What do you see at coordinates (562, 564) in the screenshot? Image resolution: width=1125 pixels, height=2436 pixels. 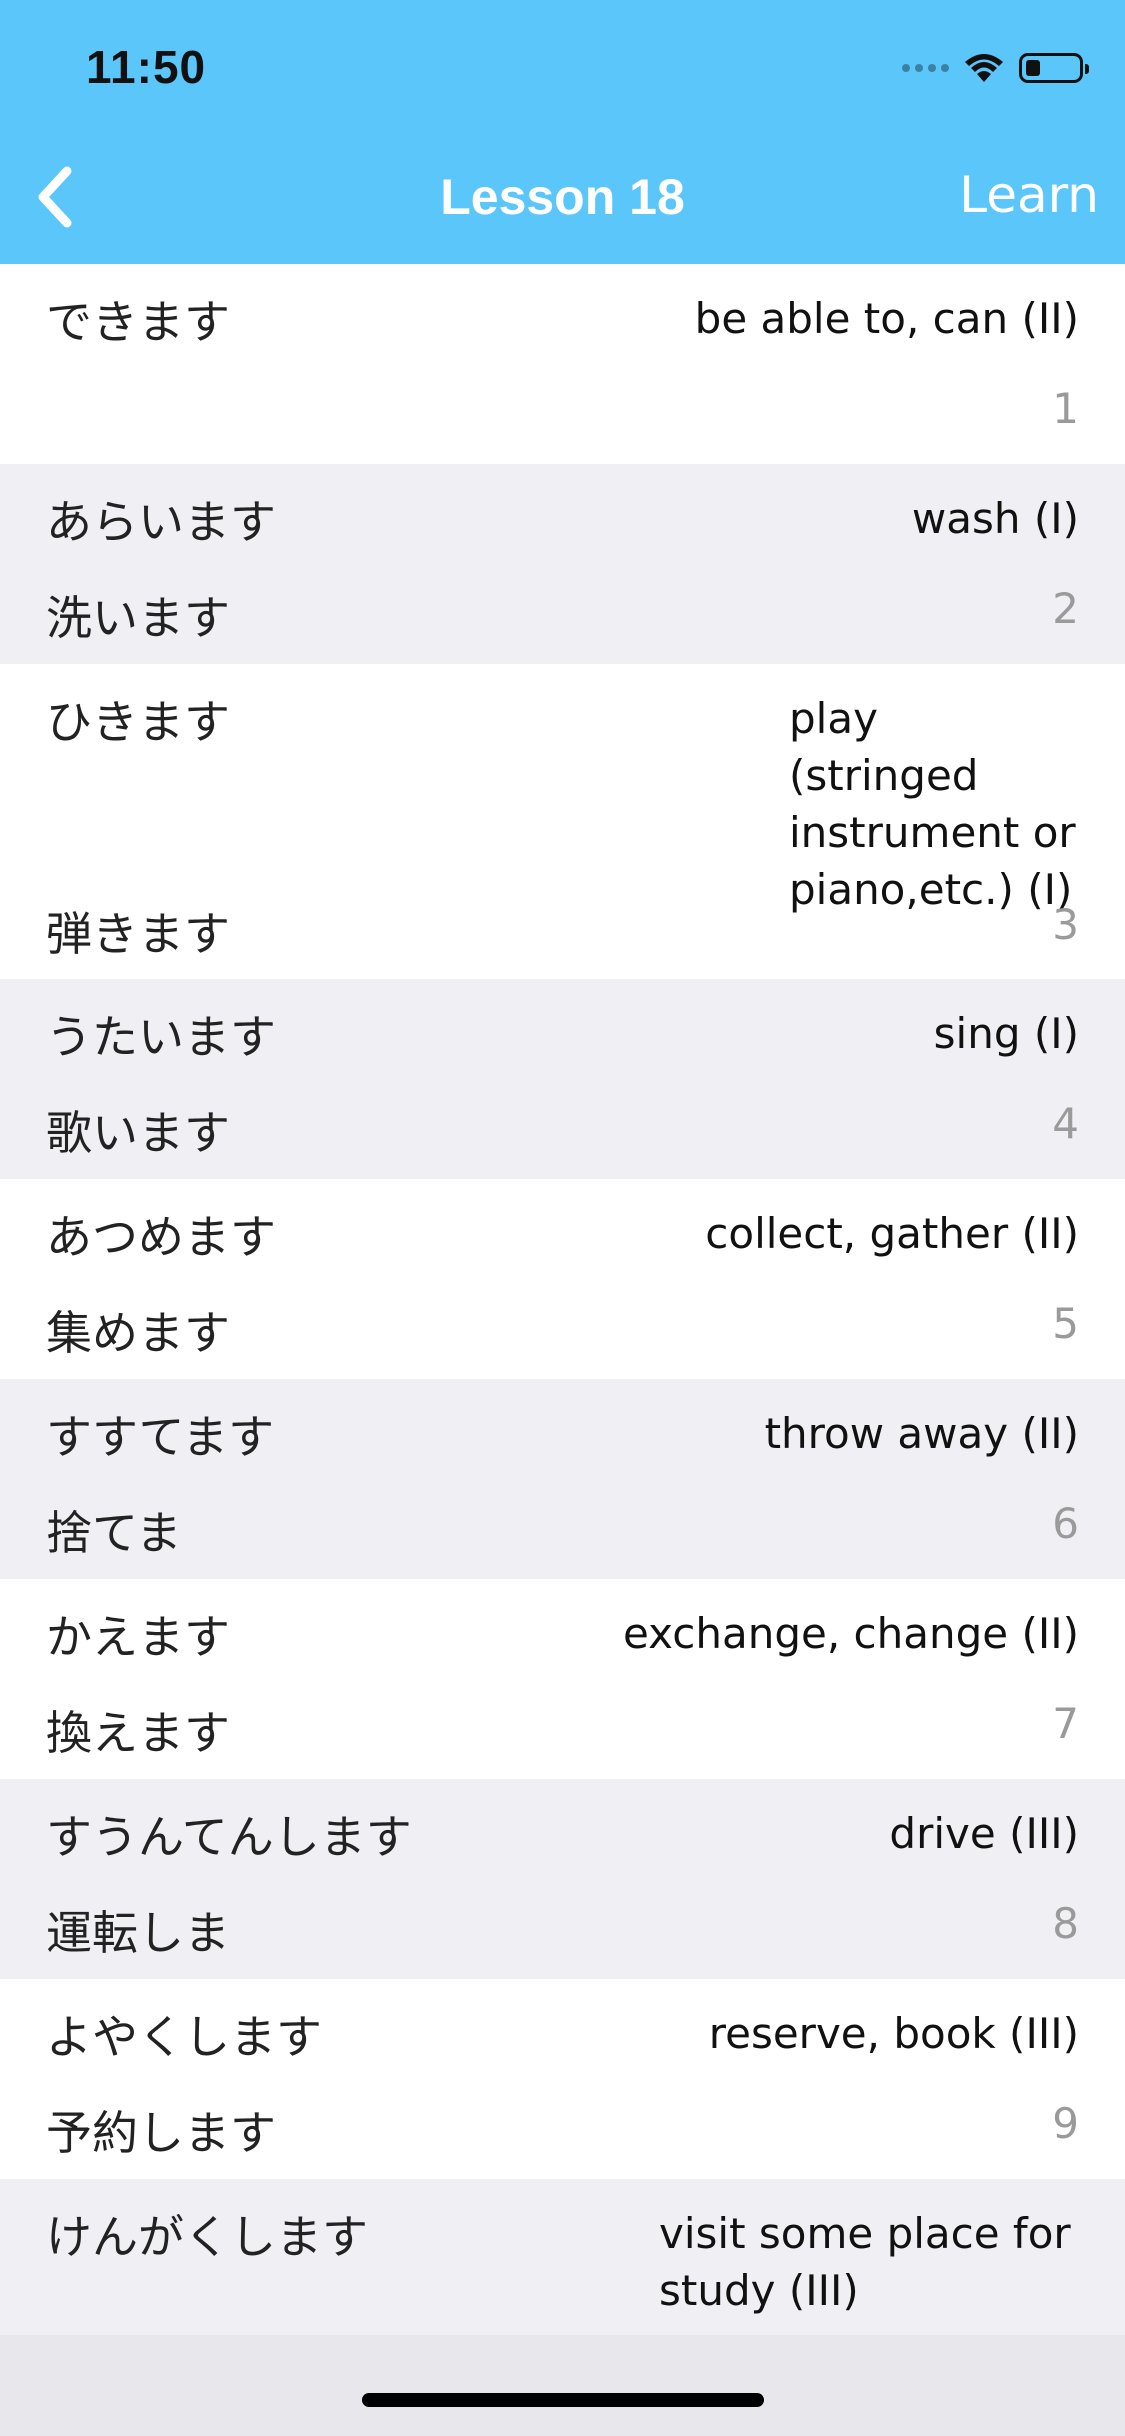 I see `list-item: あらいます wash (I) 洗います 2` at bounding box center [562, 564].